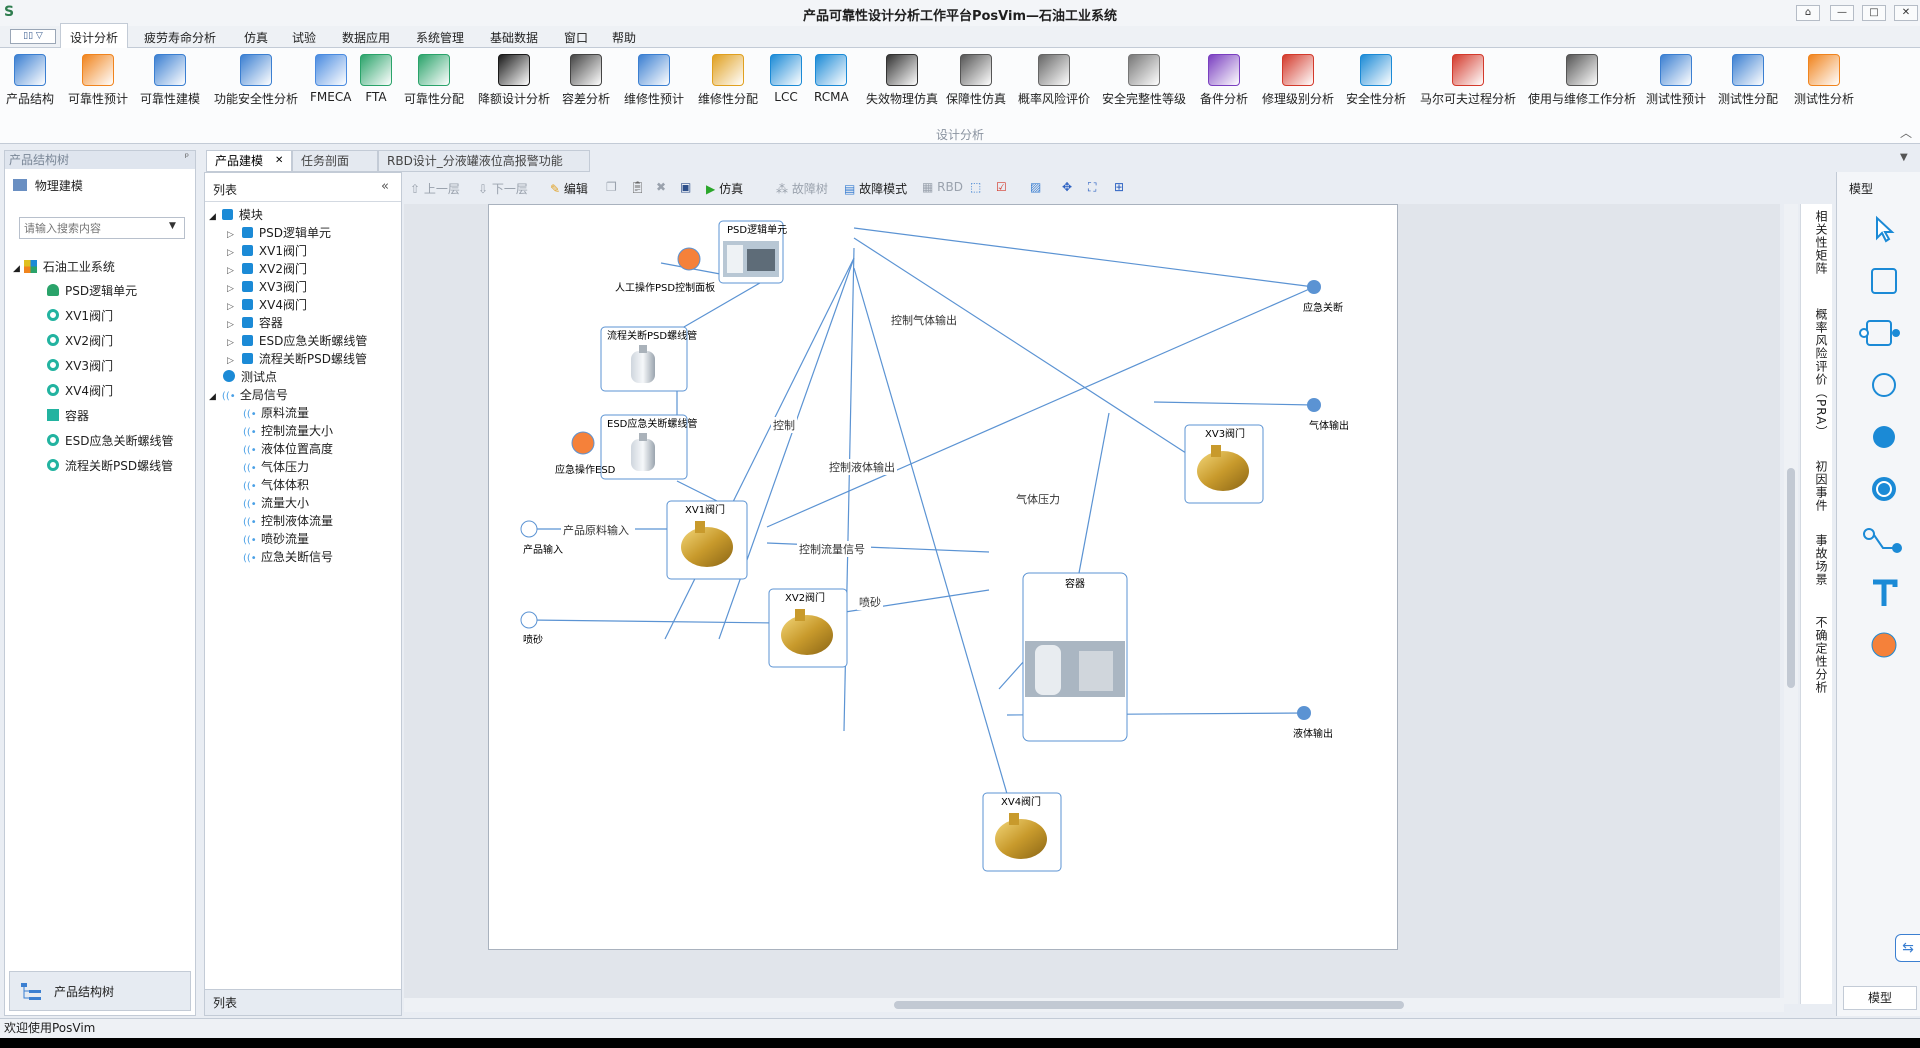 This screenshot has height=1048, width=1920. I want to click on close-button: ✕, so click(1906, 13).